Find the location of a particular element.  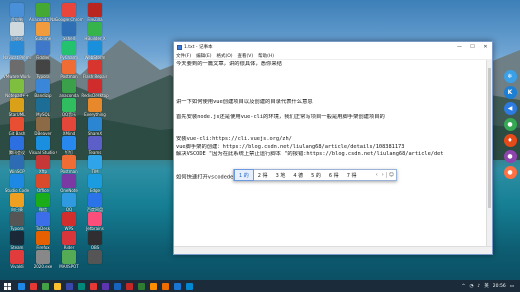

desktop-icon-label: MAXSPOT is located at coordinates (69, 266).